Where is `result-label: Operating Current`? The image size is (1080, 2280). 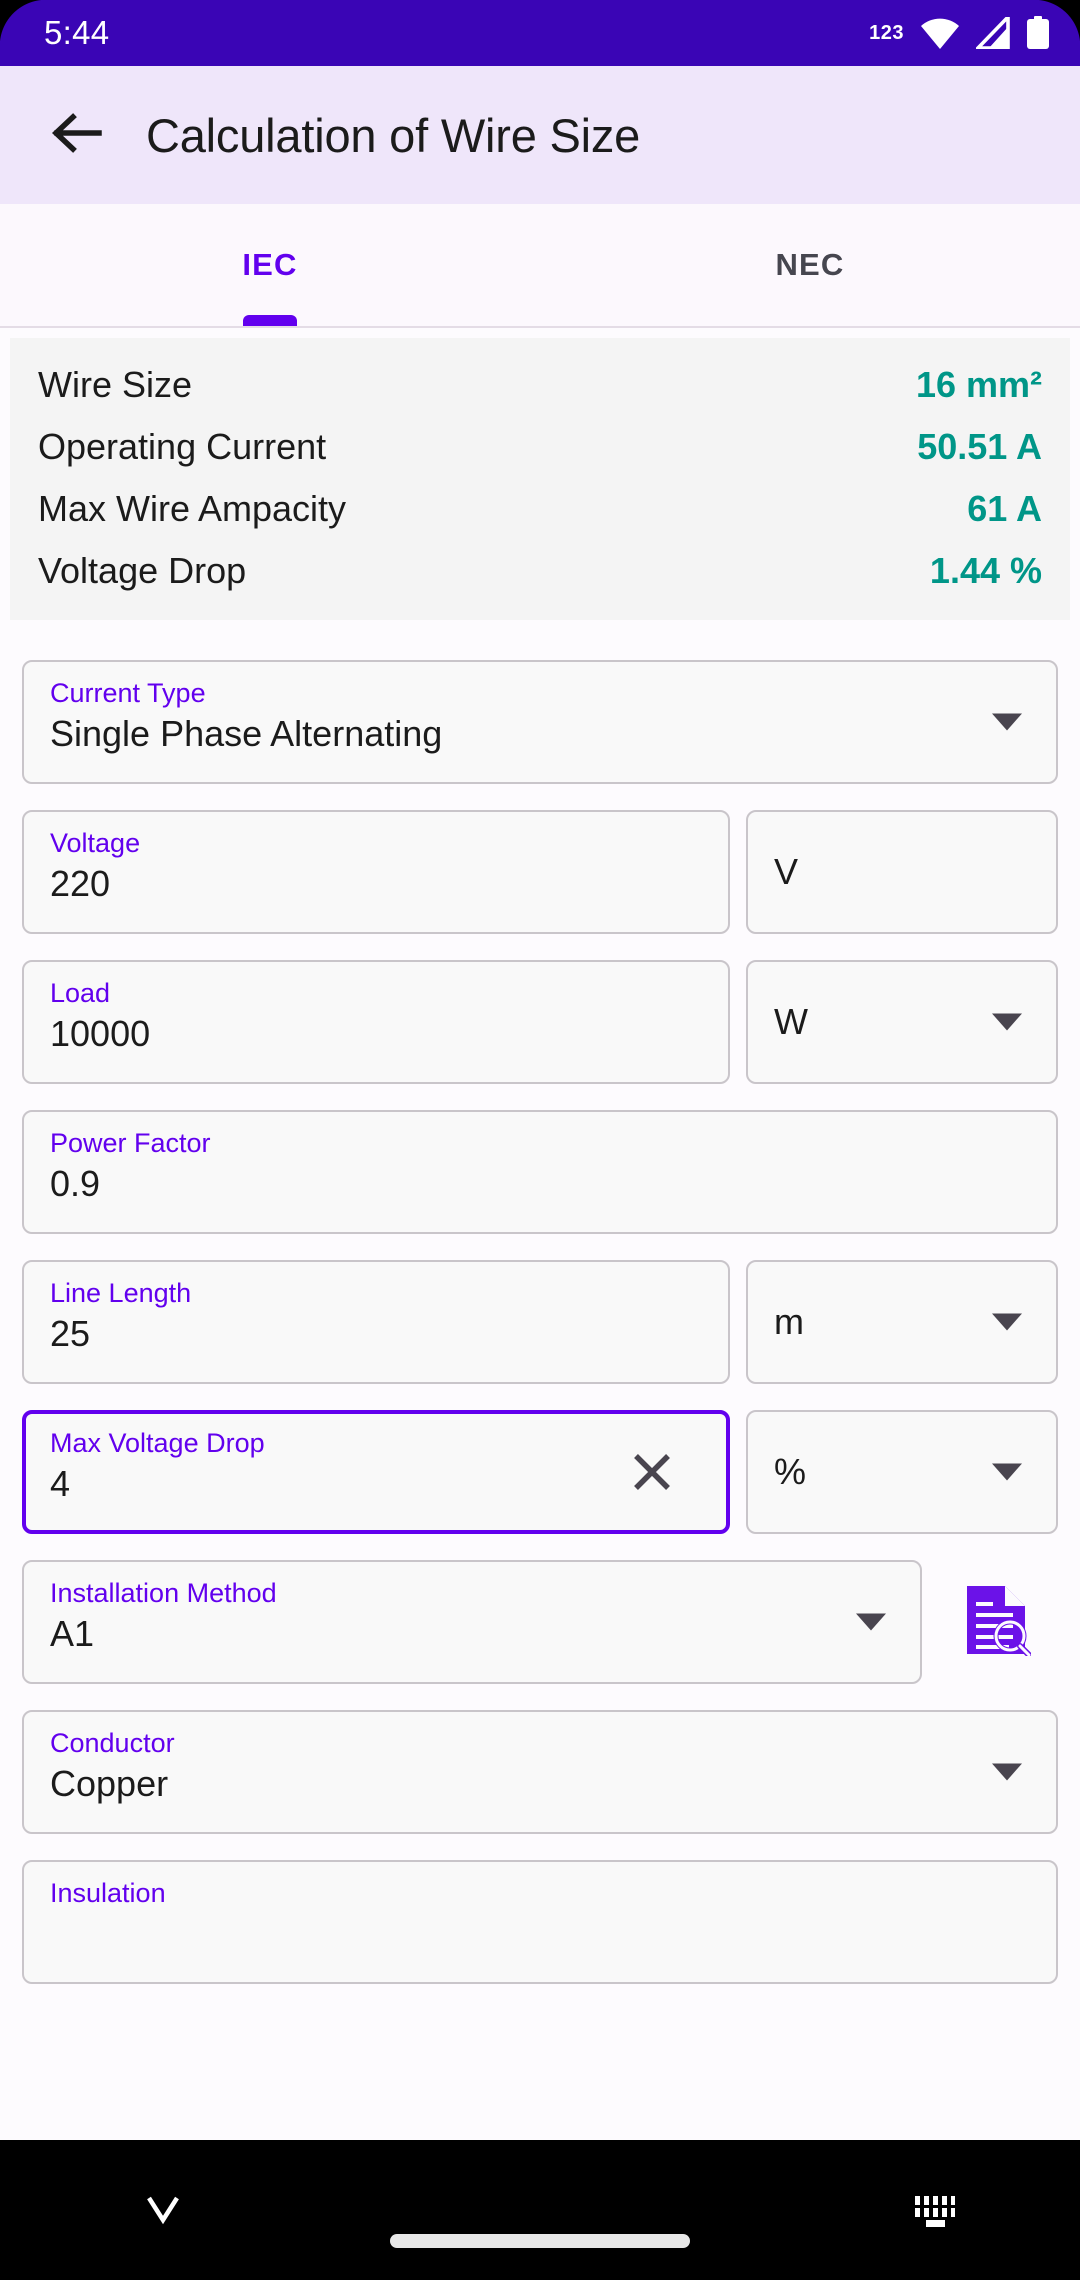 result-label: Operating Current is located at coordinates (182, 446).